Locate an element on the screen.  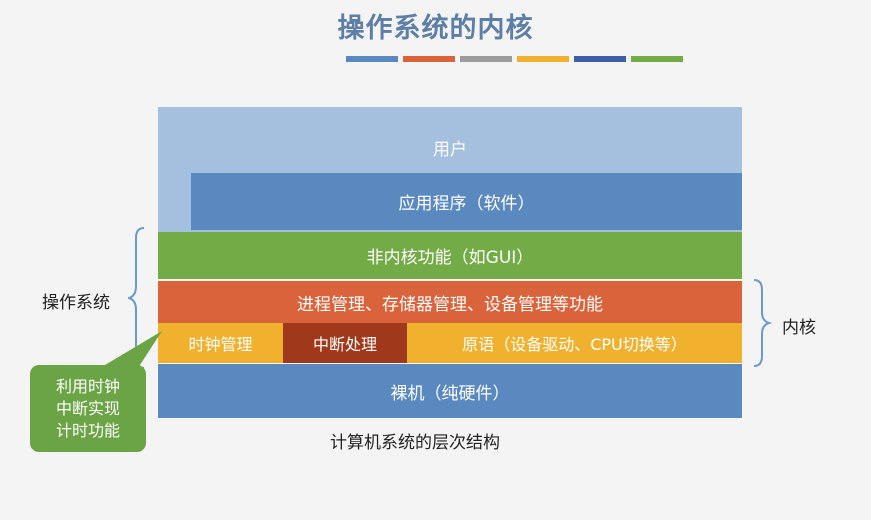
cell-interrupt-handling: 中断处理 is located at coordinates (345, 343).